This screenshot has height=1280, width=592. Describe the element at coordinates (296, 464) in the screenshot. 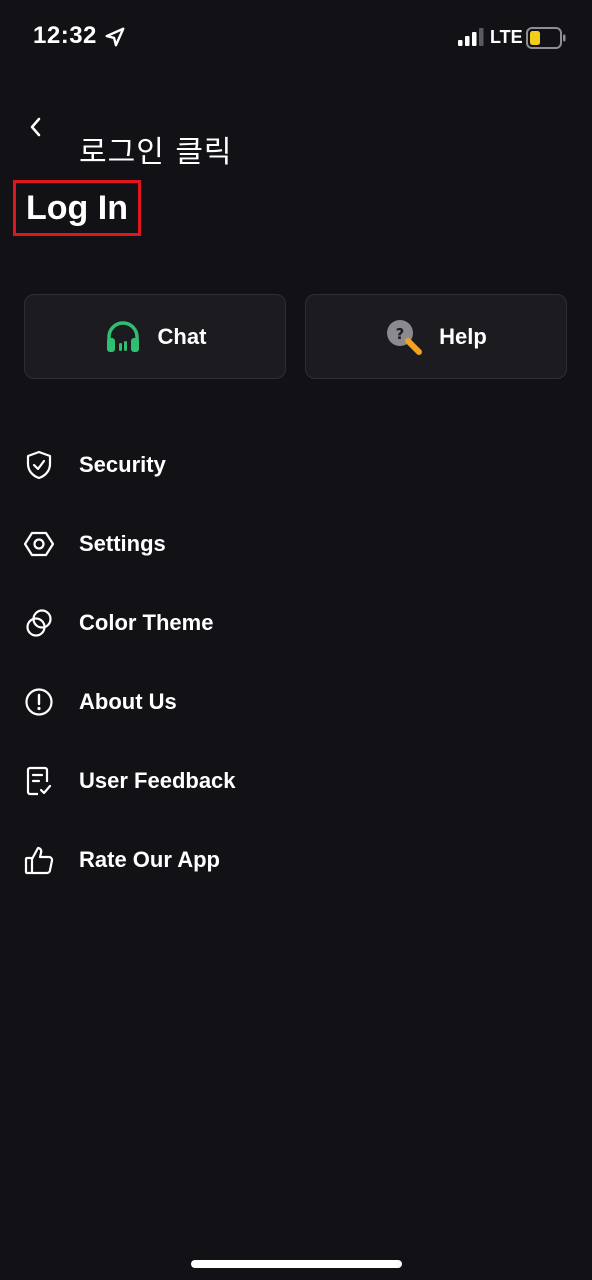

I see `menu-item-security: Security` at that location.